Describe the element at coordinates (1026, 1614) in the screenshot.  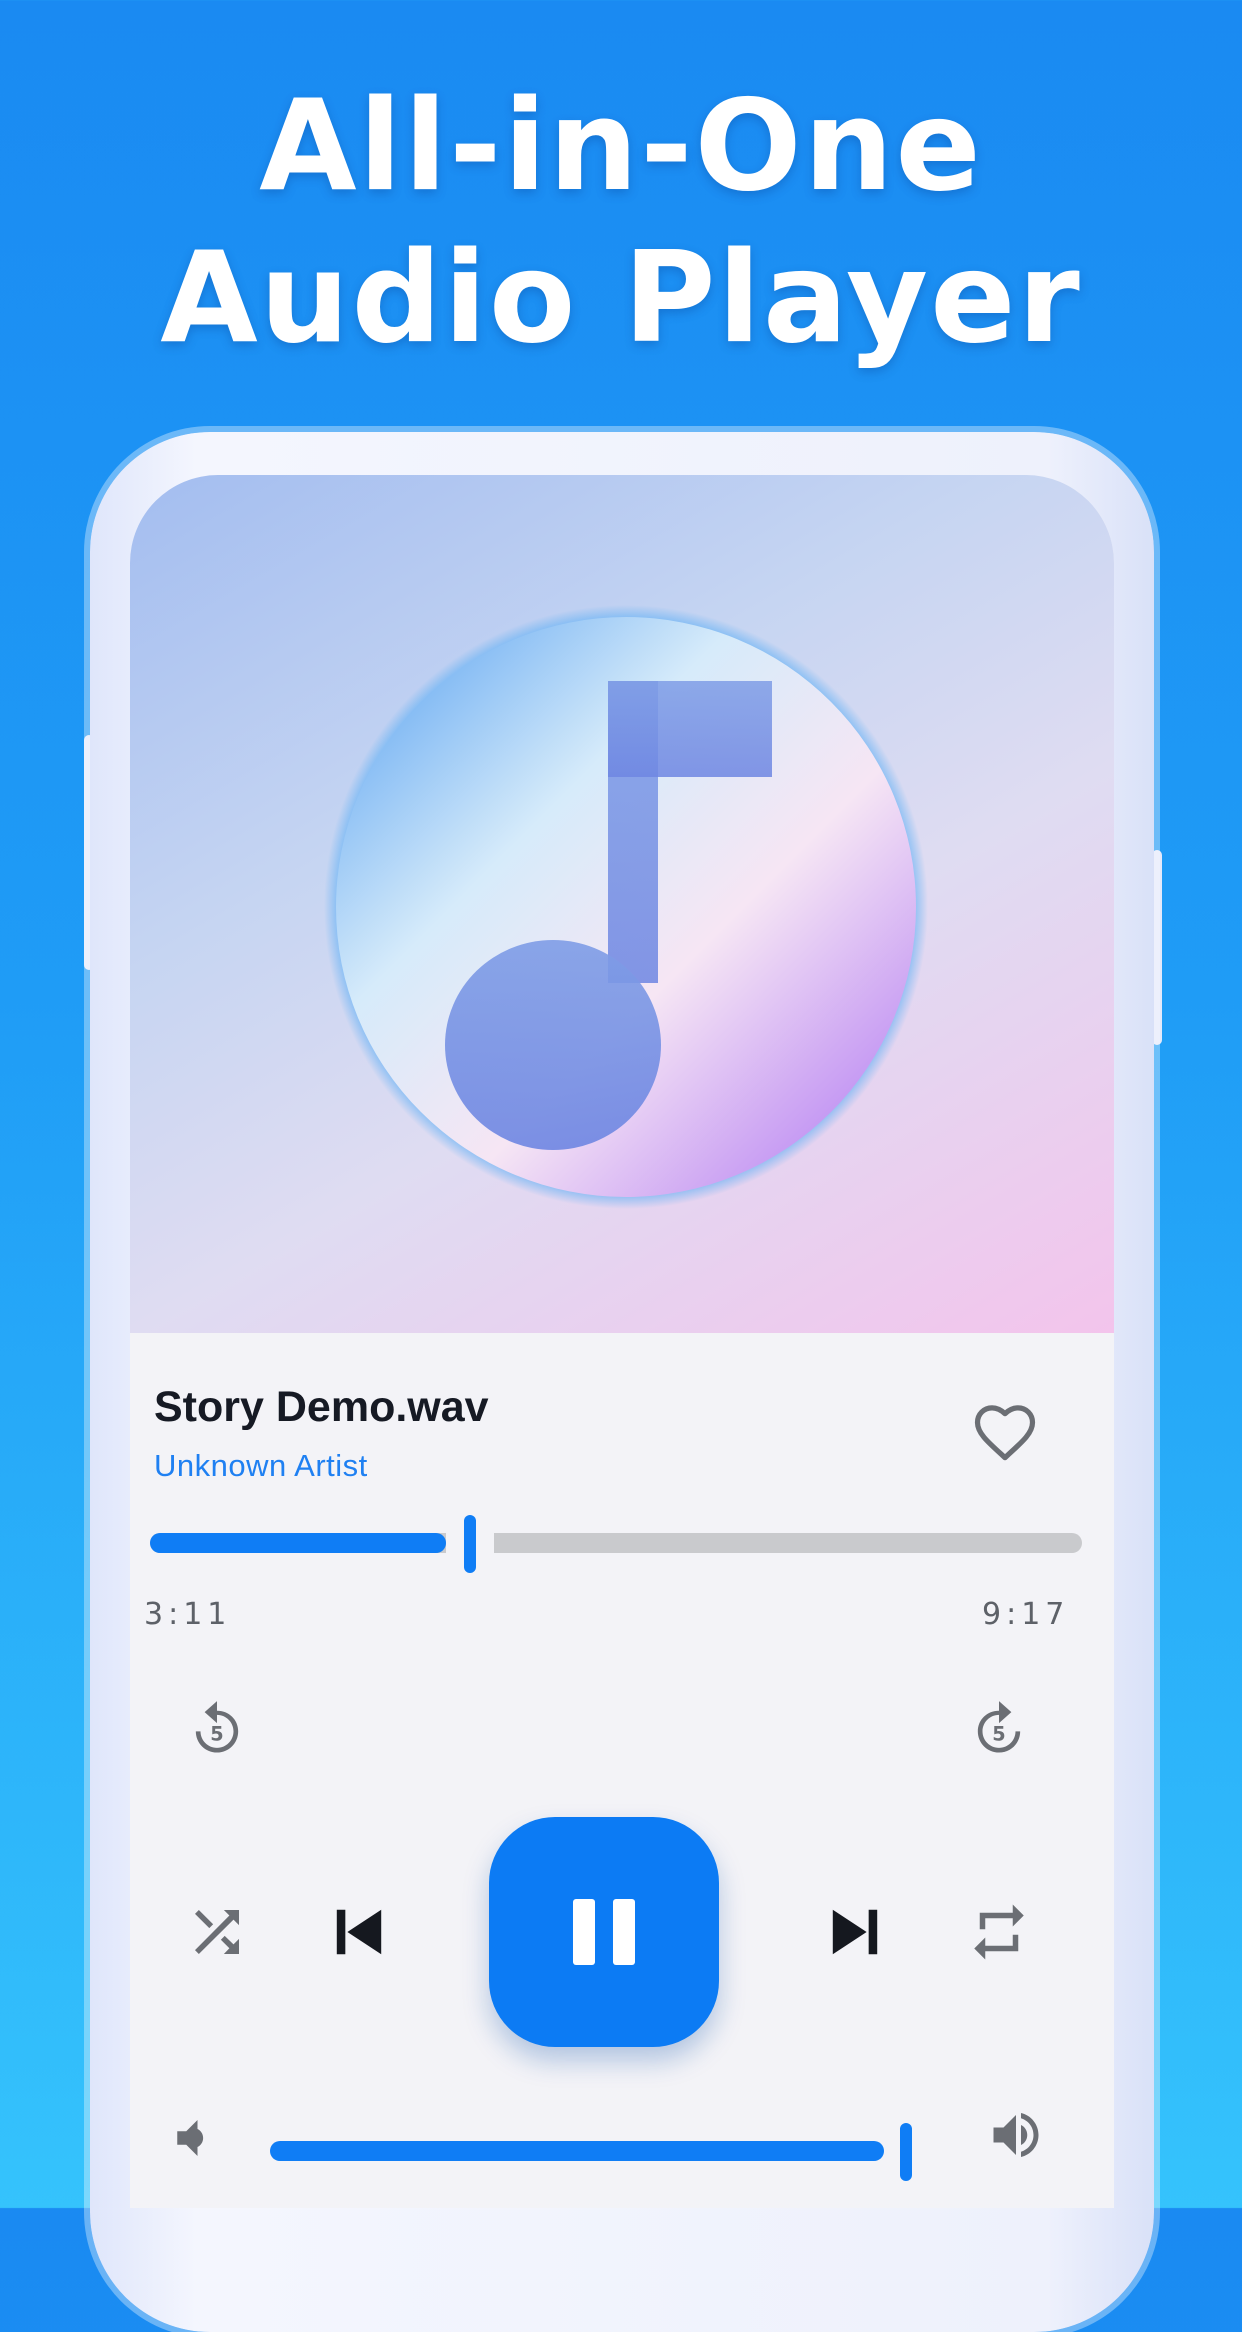
I see `total-duration: 9:17` at that location.